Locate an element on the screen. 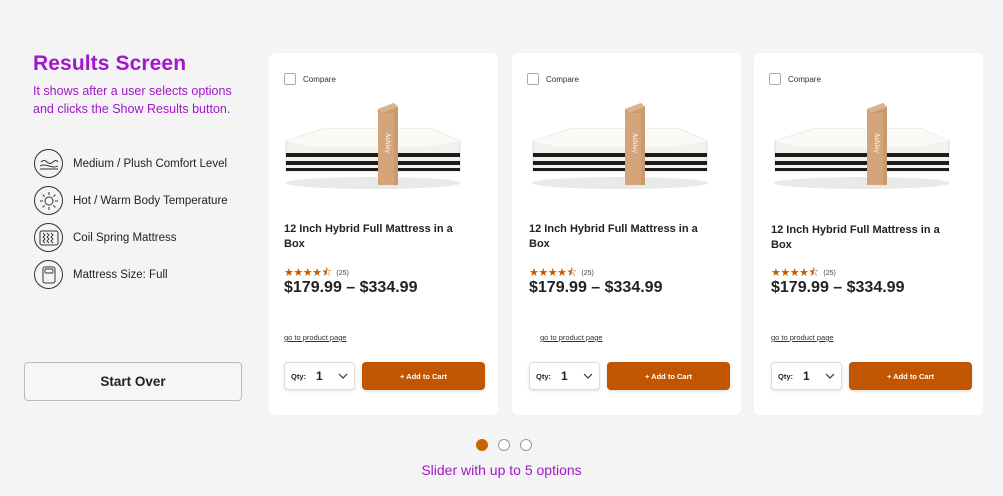  mattress-size-icon is located at coordinates (48, 274).